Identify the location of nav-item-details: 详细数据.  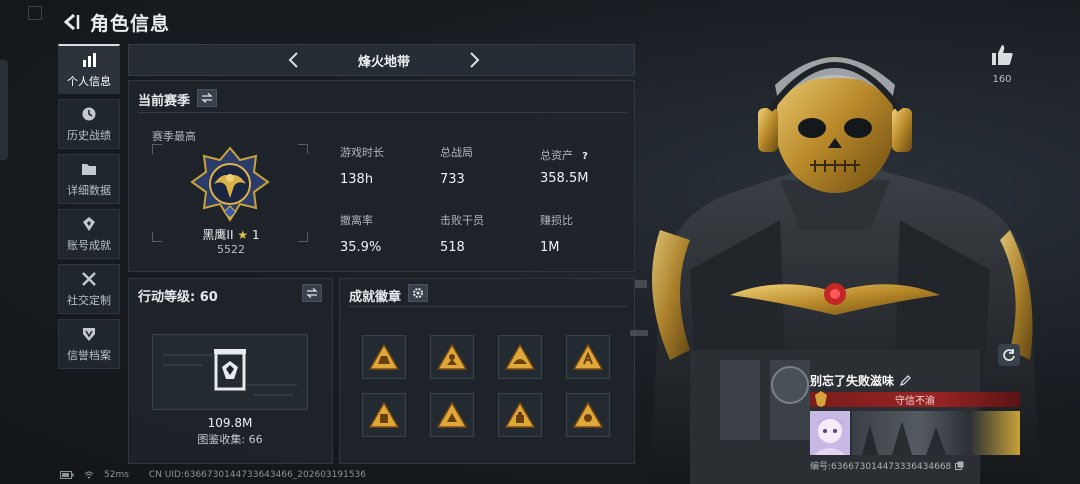
(89, 179).